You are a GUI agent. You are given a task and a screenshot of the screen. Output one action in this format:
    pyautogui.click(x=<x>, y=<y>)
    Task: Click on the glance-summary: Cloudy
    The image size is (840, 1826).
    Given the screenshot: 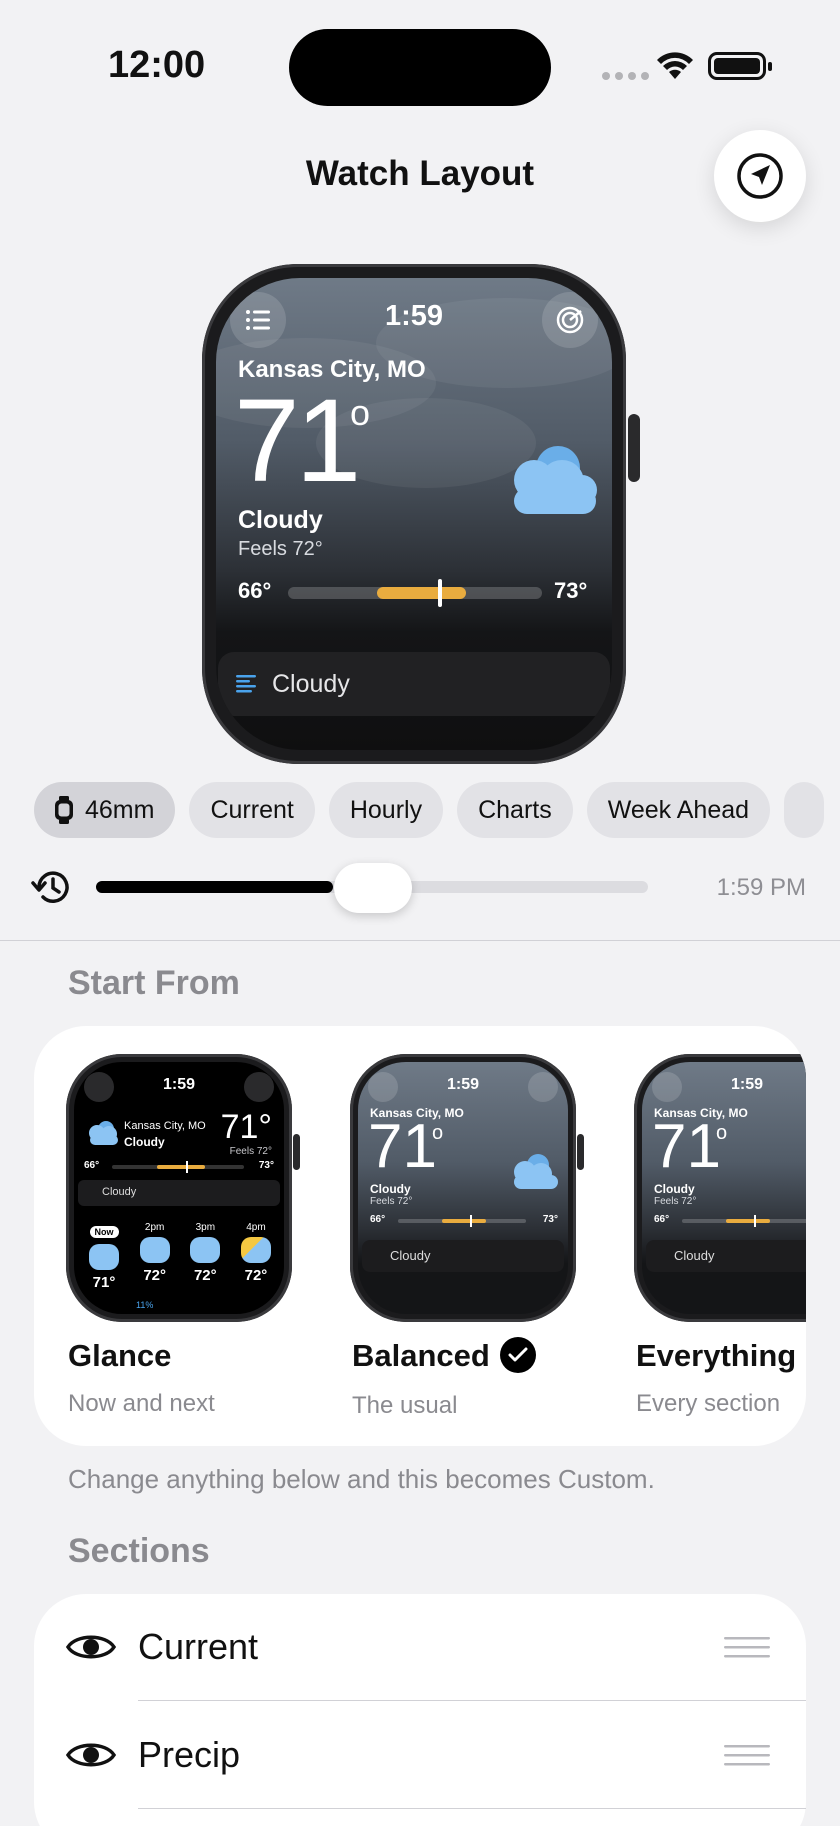 What is the action you would take?
    pyautogui.click(x=179, y=1193)
    